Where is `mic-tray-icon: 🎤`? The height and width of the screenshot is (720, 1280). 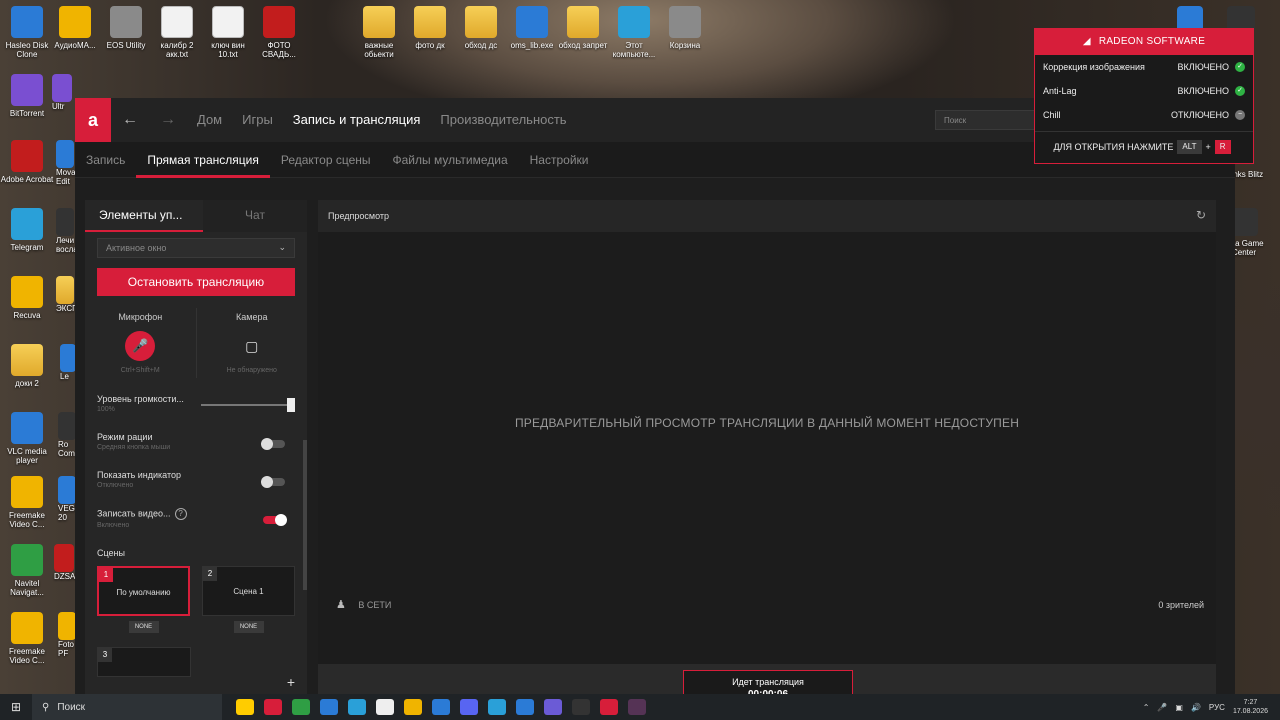 mic-tray-icon: 🎤 is located at coordinates (1162, 707).